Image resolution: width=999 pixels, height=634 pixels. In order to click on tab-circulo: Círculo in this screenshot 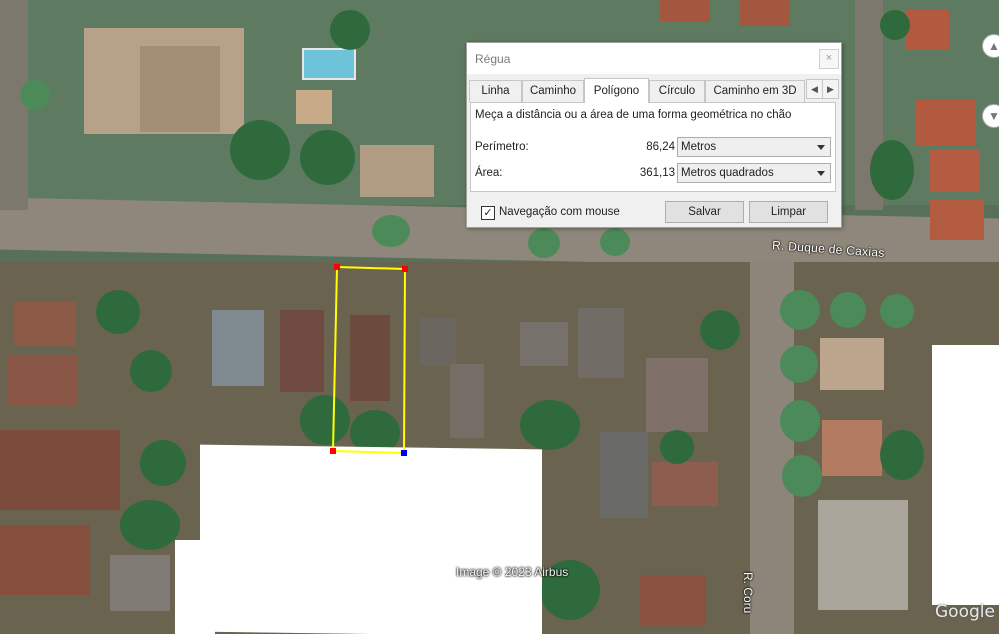, I will do `click(677, 91)`.